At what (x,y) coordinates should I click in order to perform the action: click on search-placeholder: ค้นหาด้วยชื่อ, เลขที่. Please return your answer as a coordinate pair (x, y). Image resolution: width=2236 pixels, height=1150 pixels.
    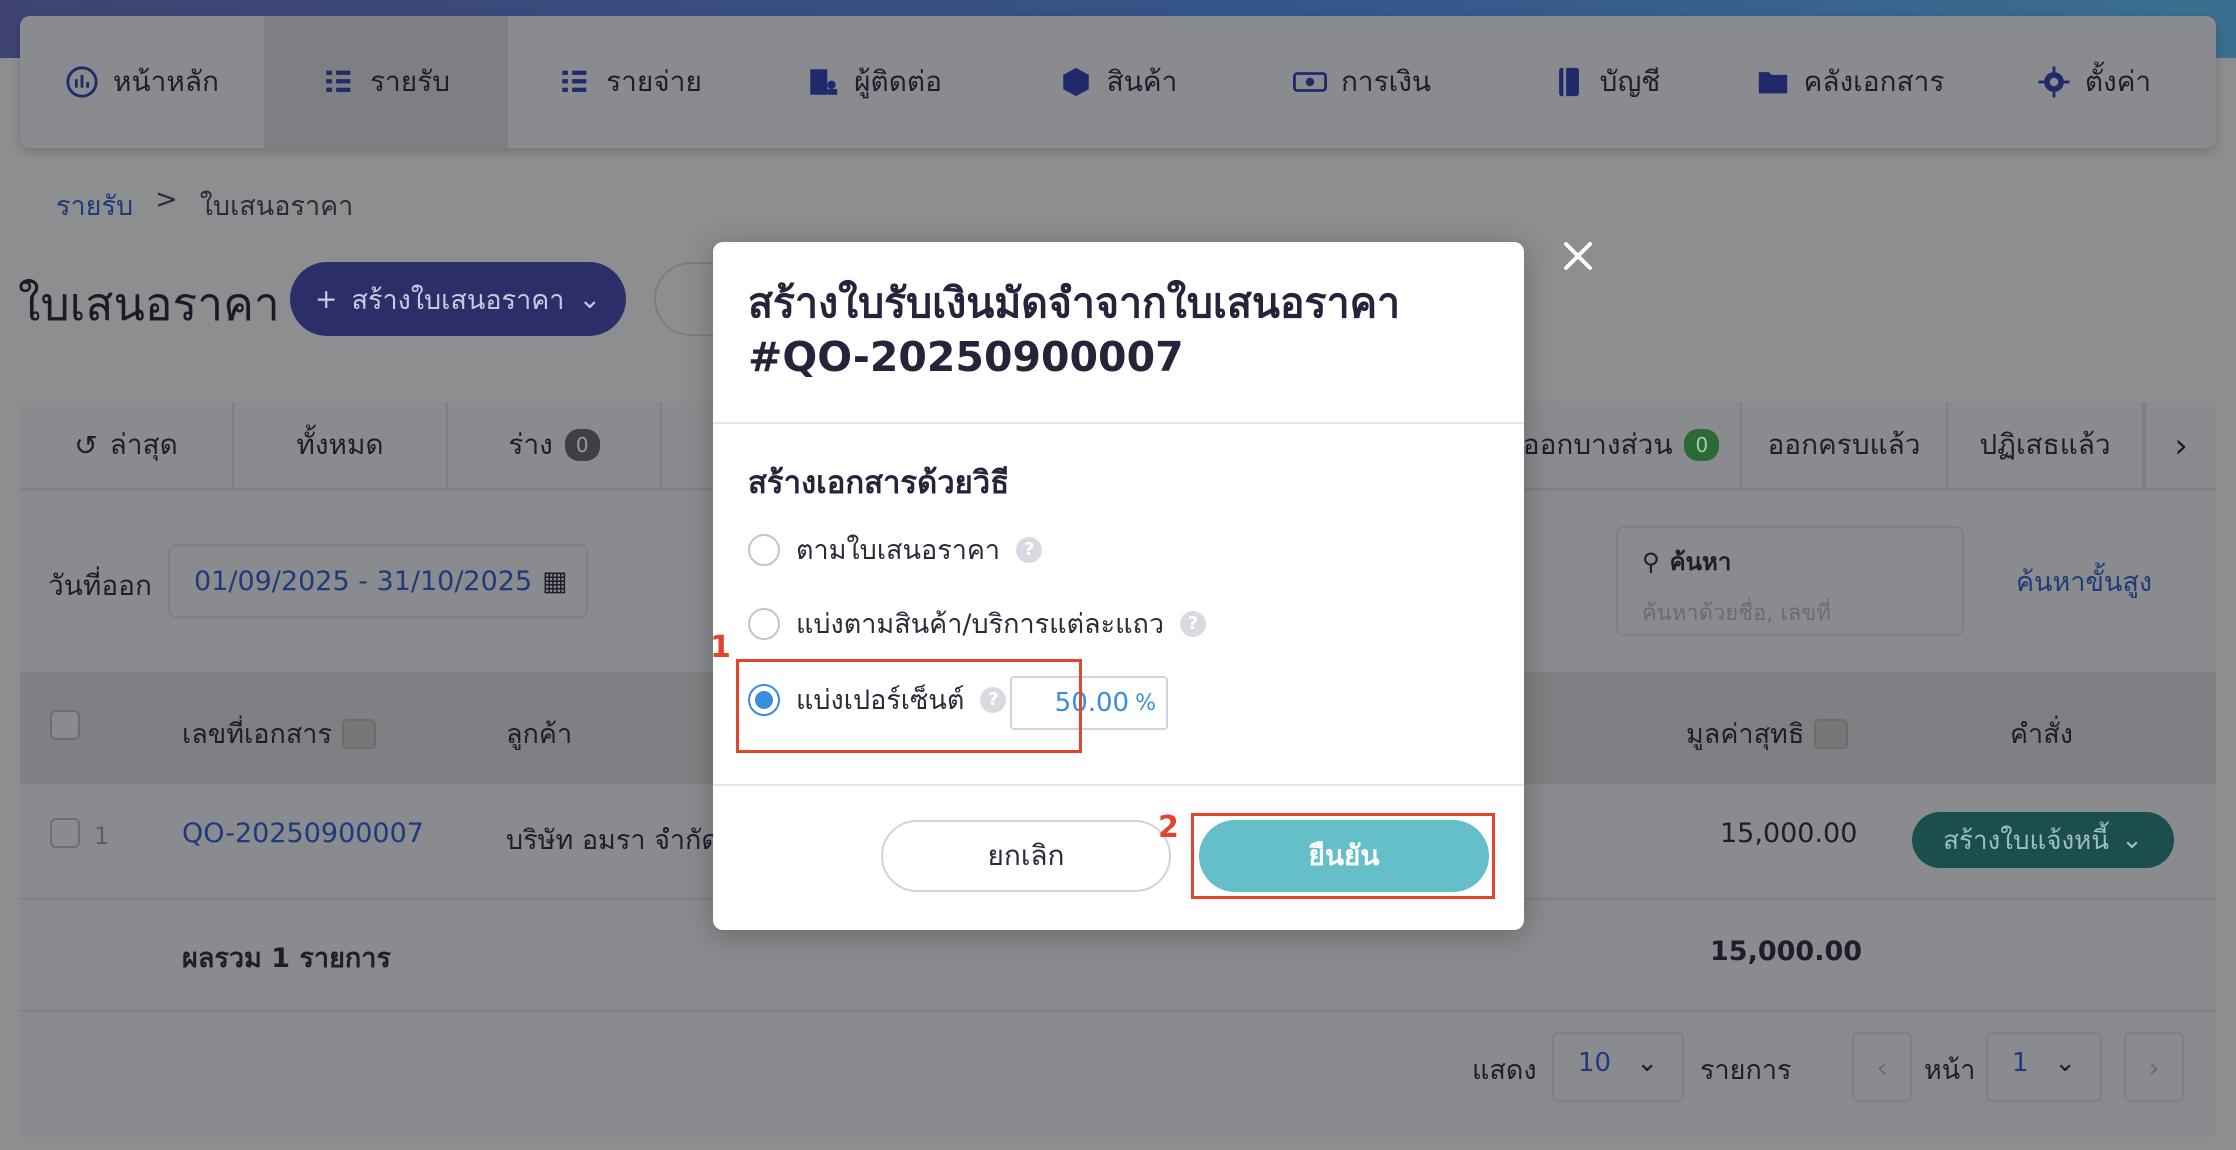
    Looking at the image, I should click on (1736, 613).